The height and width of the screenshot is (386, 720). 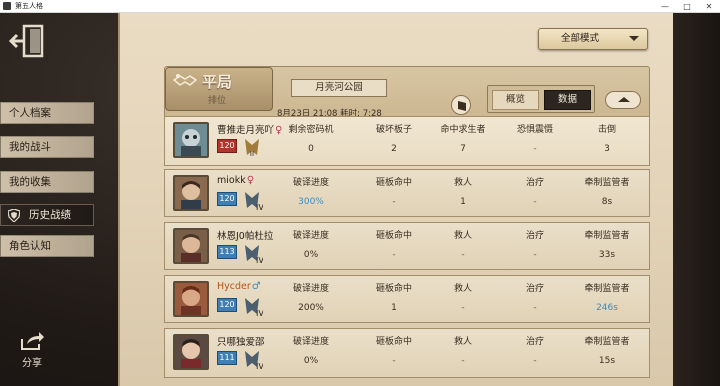 What do you see at coordinates (311, 139) in the screenshot?
I see `stat-remaining-ciphers: 剩余密码机 0` at bounding box center [311, 139].